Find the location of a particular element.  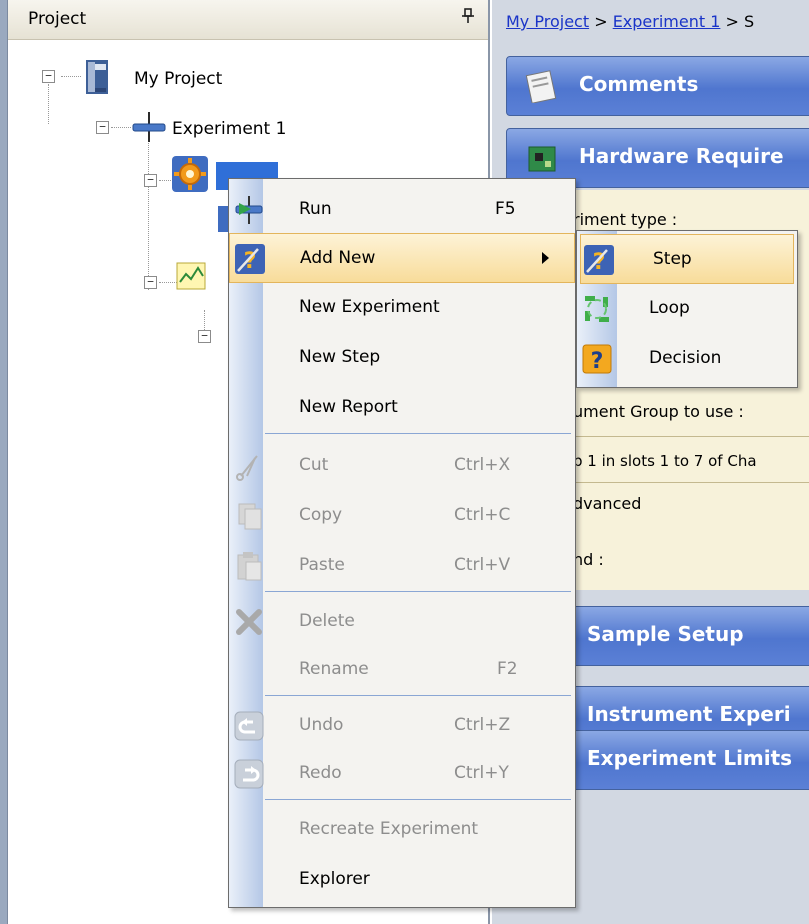

menu-item-new-step: New Step is located at coordinates (402, 358).